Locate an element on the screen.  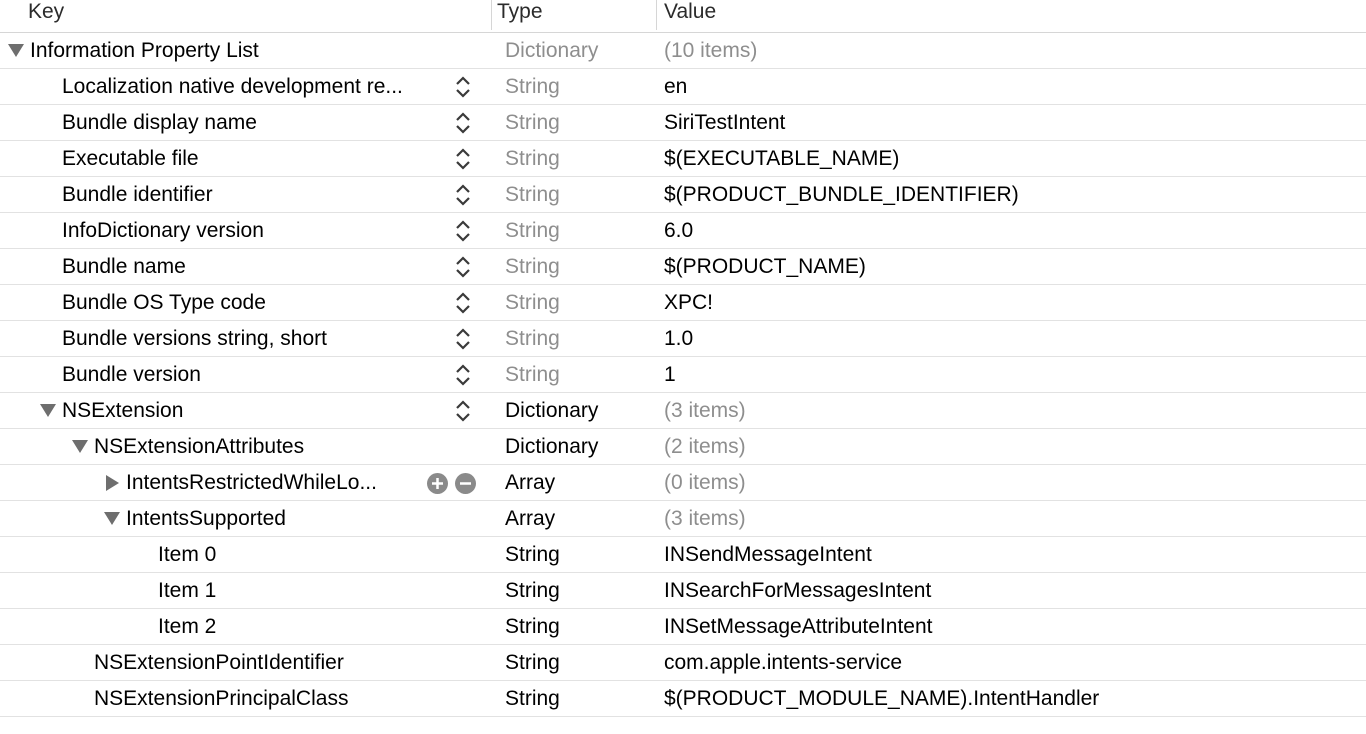
row-value: (0 items) is located at coordinates (705, 482).